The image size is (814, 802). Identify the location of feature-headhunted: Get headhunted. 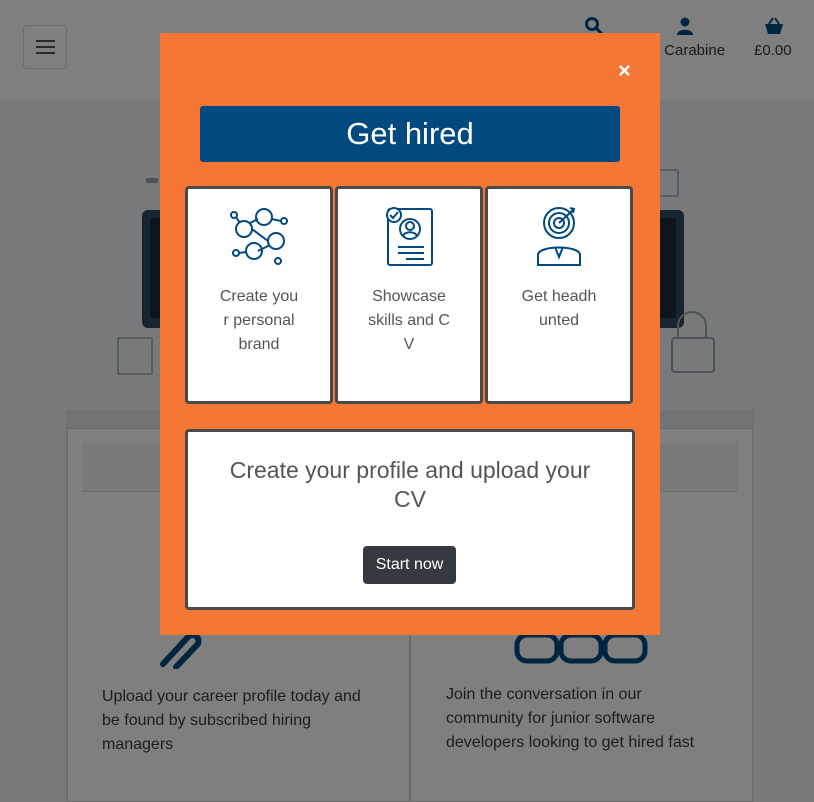
(559, 295).